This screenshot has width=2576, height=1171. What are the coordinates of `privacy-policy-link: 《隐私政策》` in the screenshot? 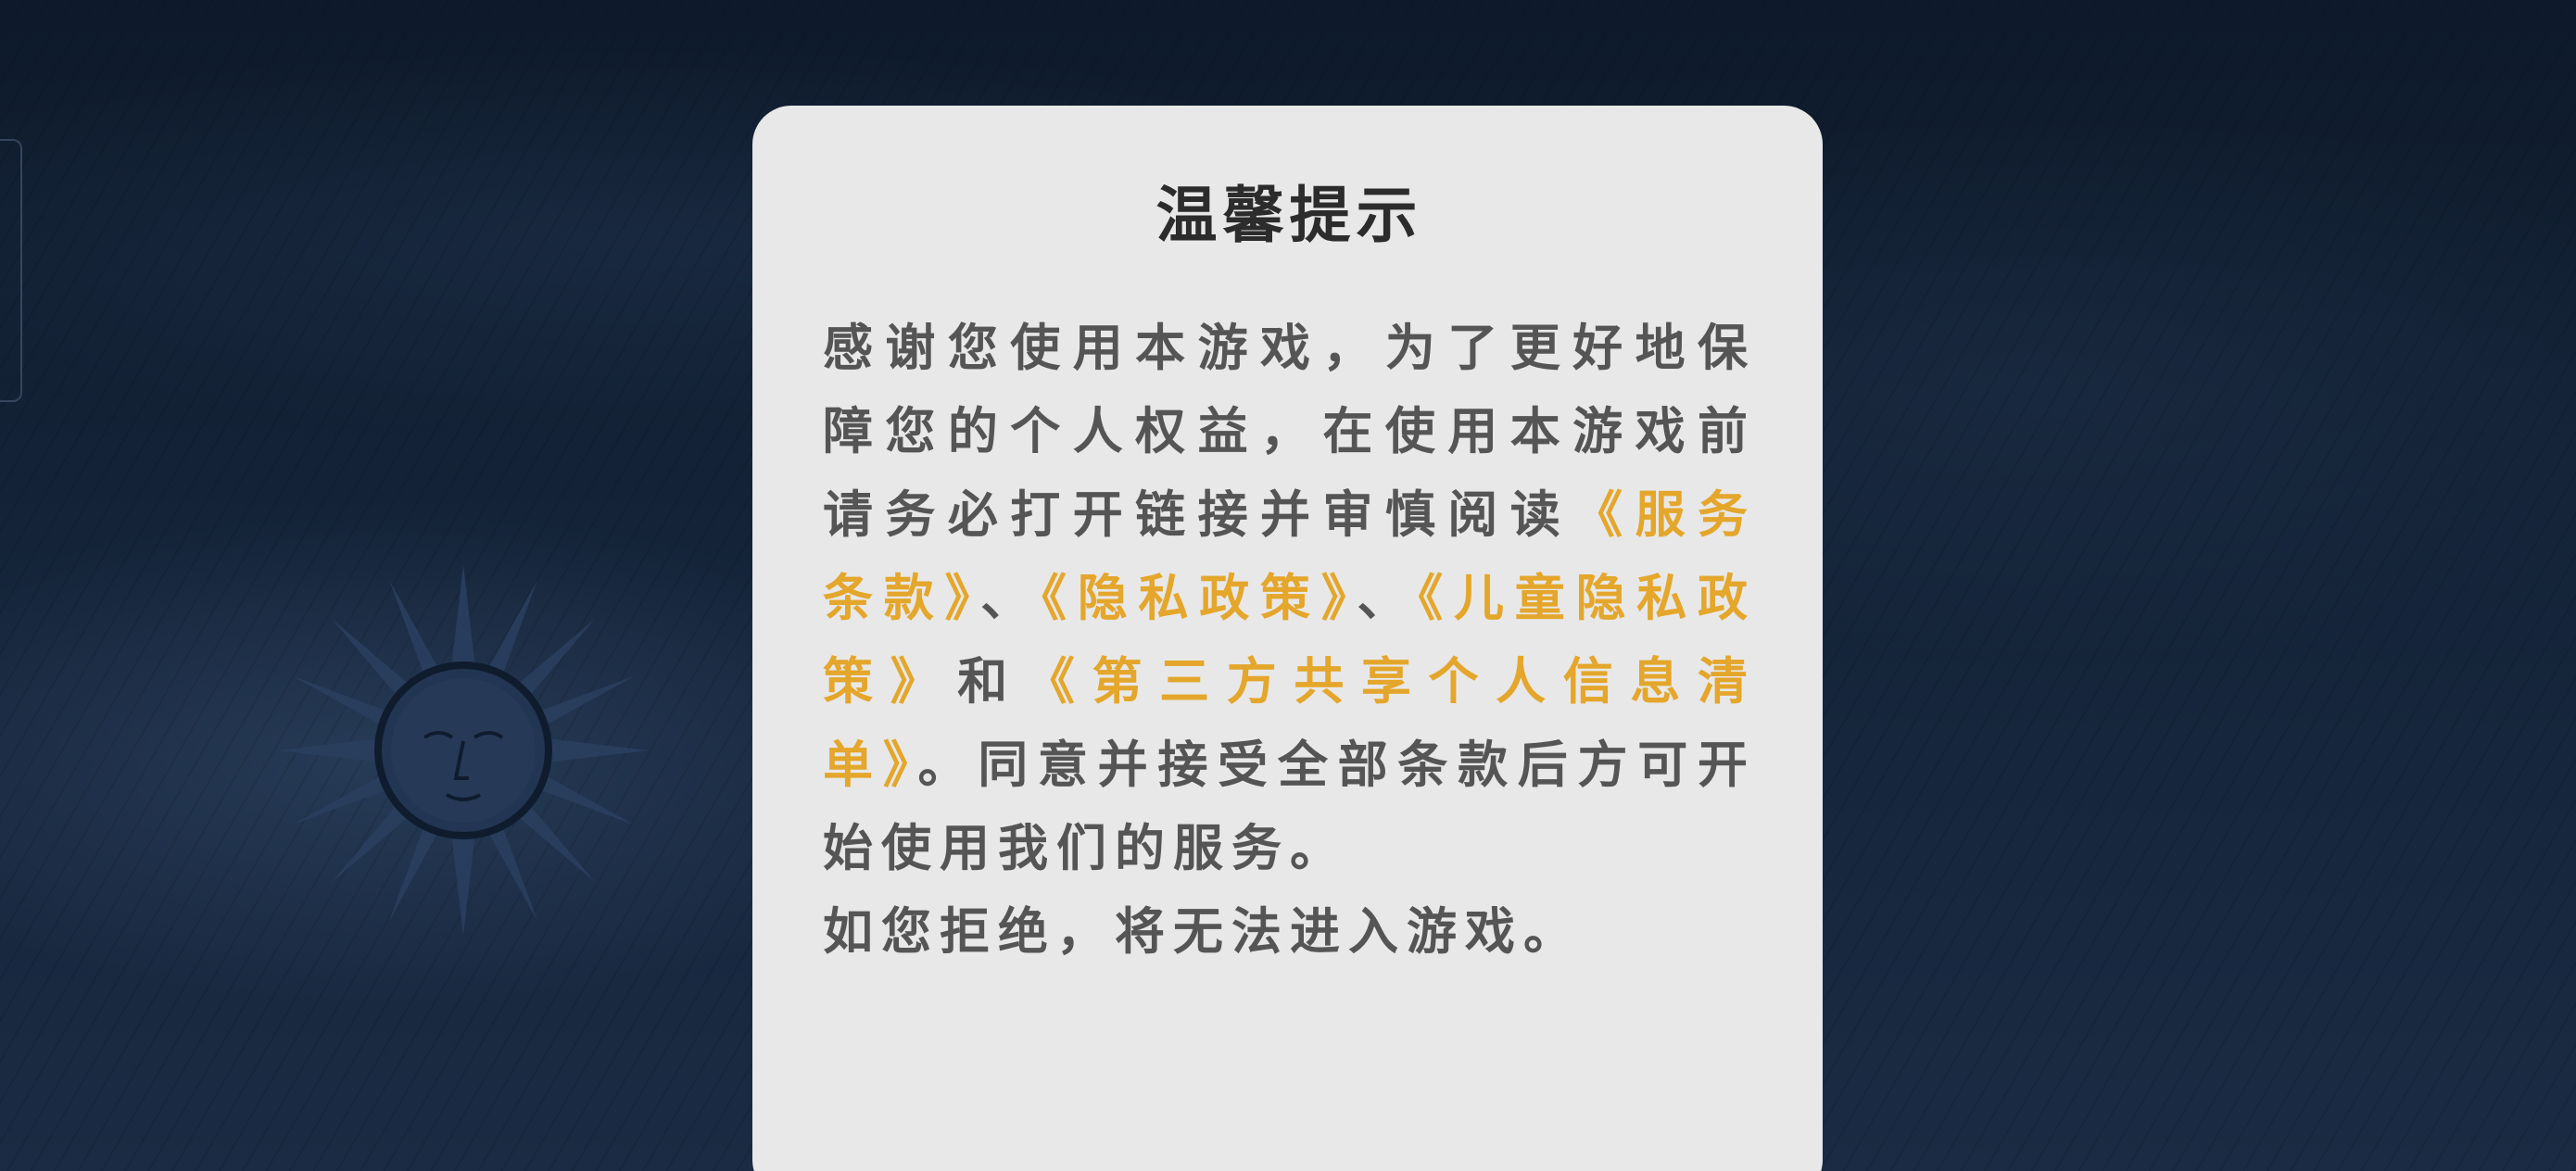 It's located at (1199, 597).